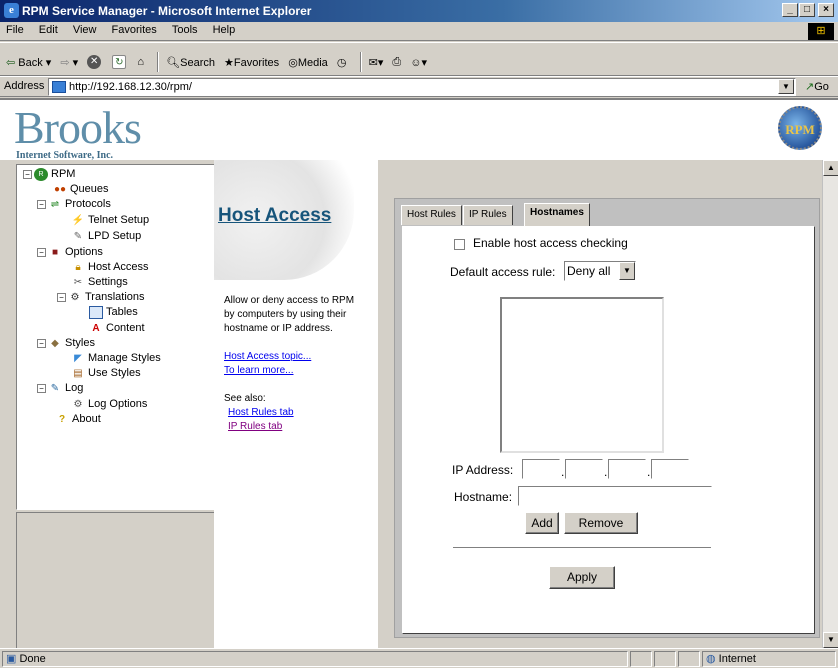  I want to click on hostname-label: Hostname:, so click(483, 497).